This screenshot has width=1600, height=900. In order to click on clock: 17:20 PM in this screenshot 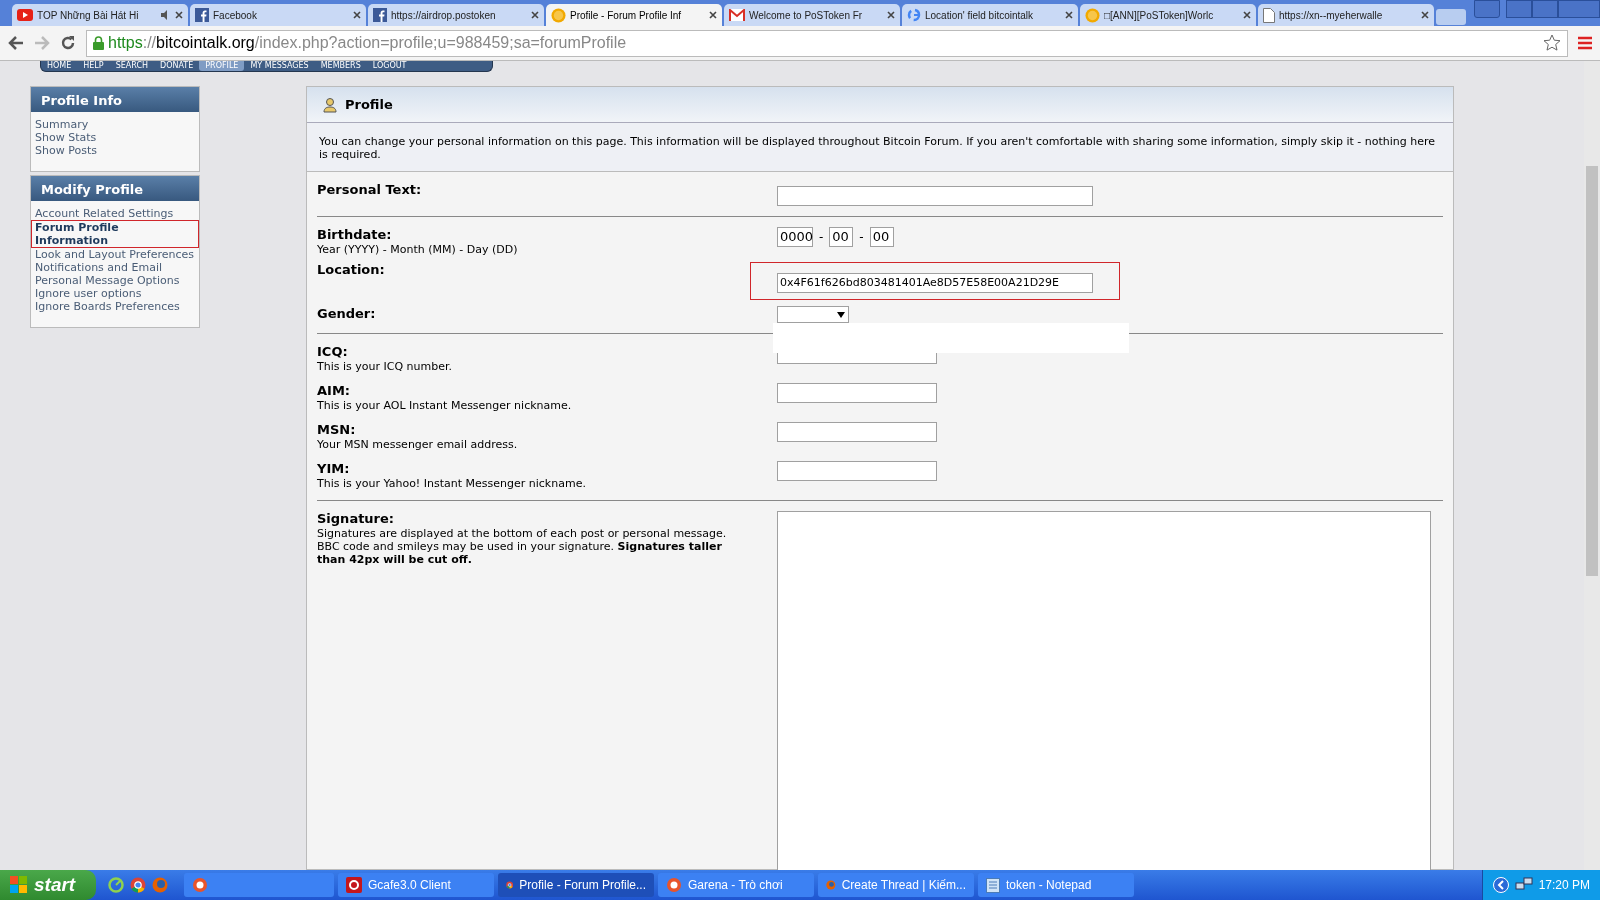, I will do `click(1564, 885)`.